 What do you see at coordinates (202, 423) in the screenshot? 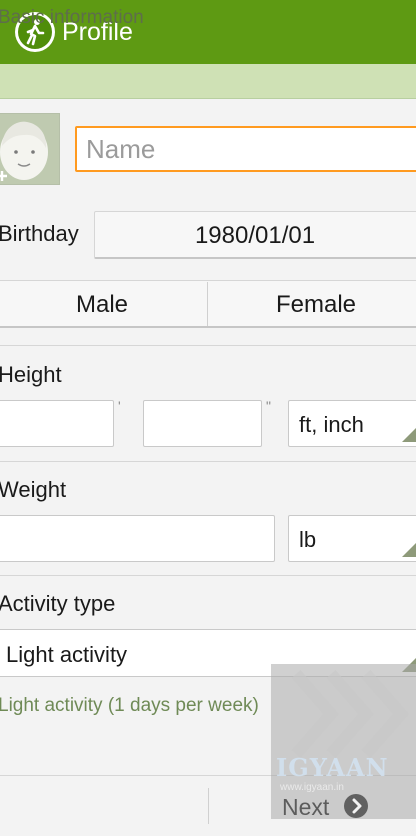
I see `height-inches-input` at bounding box center [202, 423].